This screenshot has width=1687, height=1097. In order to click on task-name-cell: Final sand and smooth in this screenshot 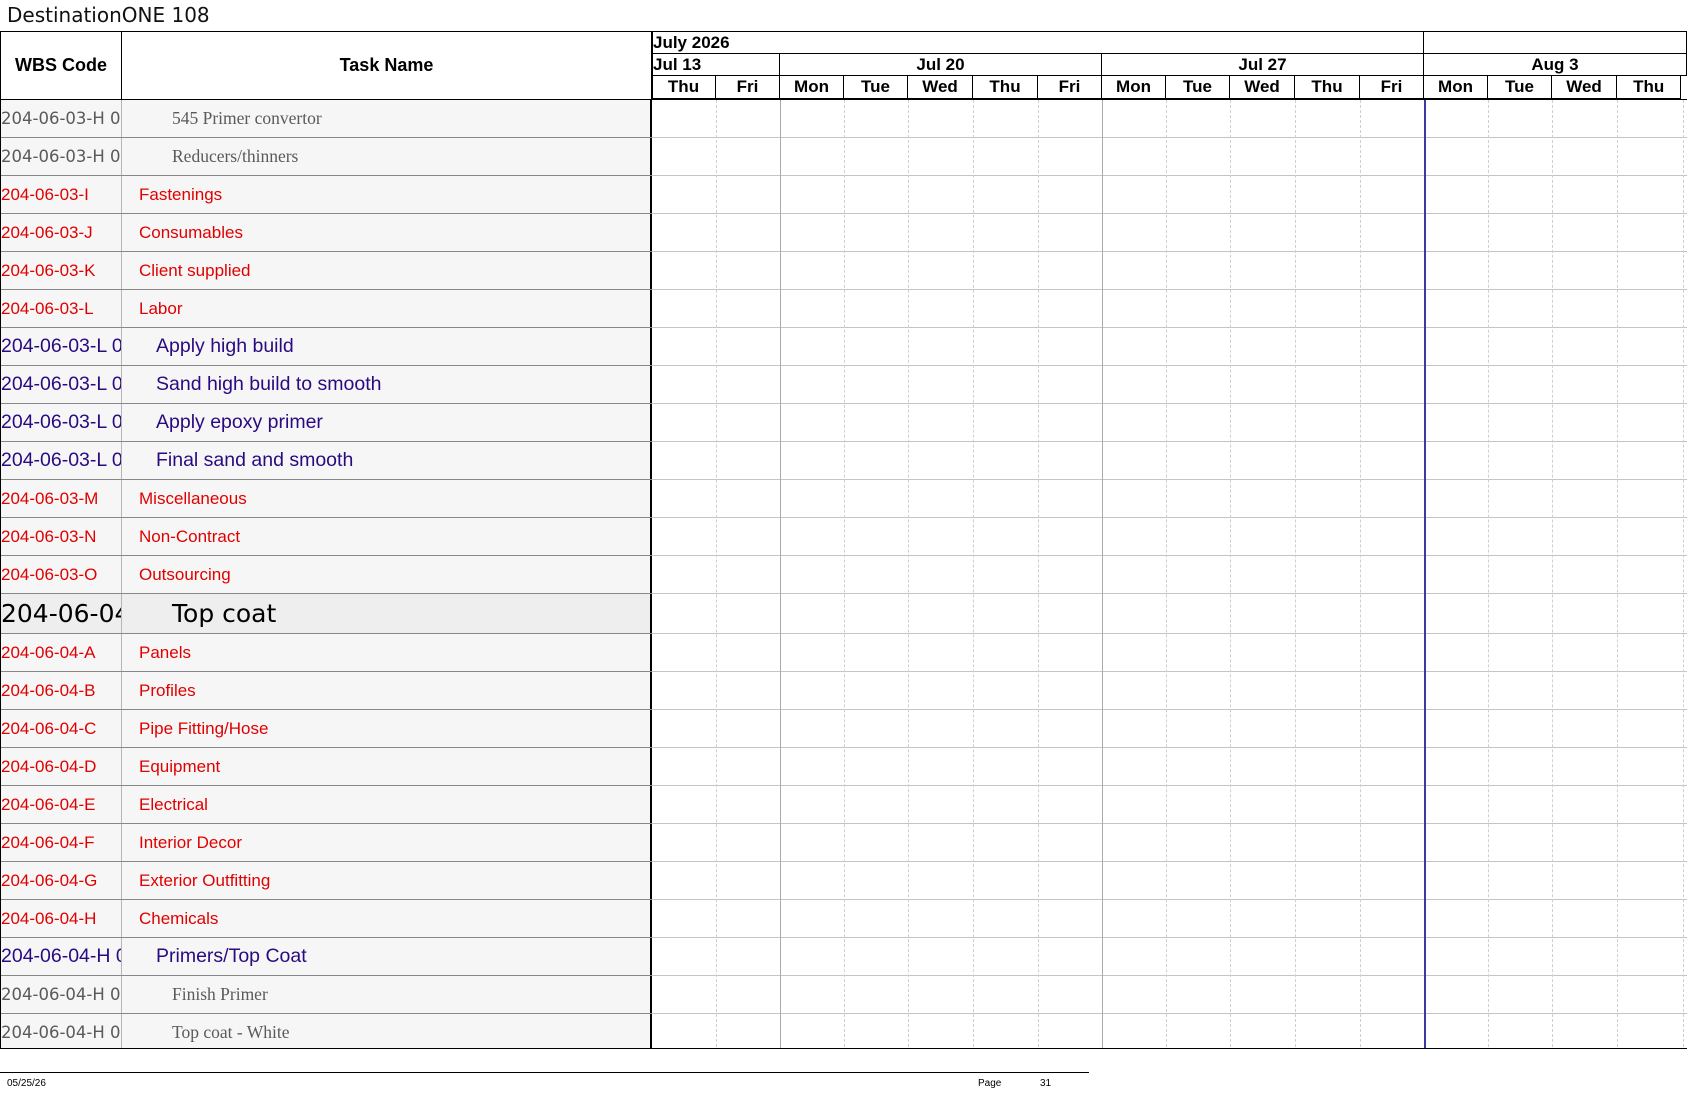, I will do `click(387, 460)`.